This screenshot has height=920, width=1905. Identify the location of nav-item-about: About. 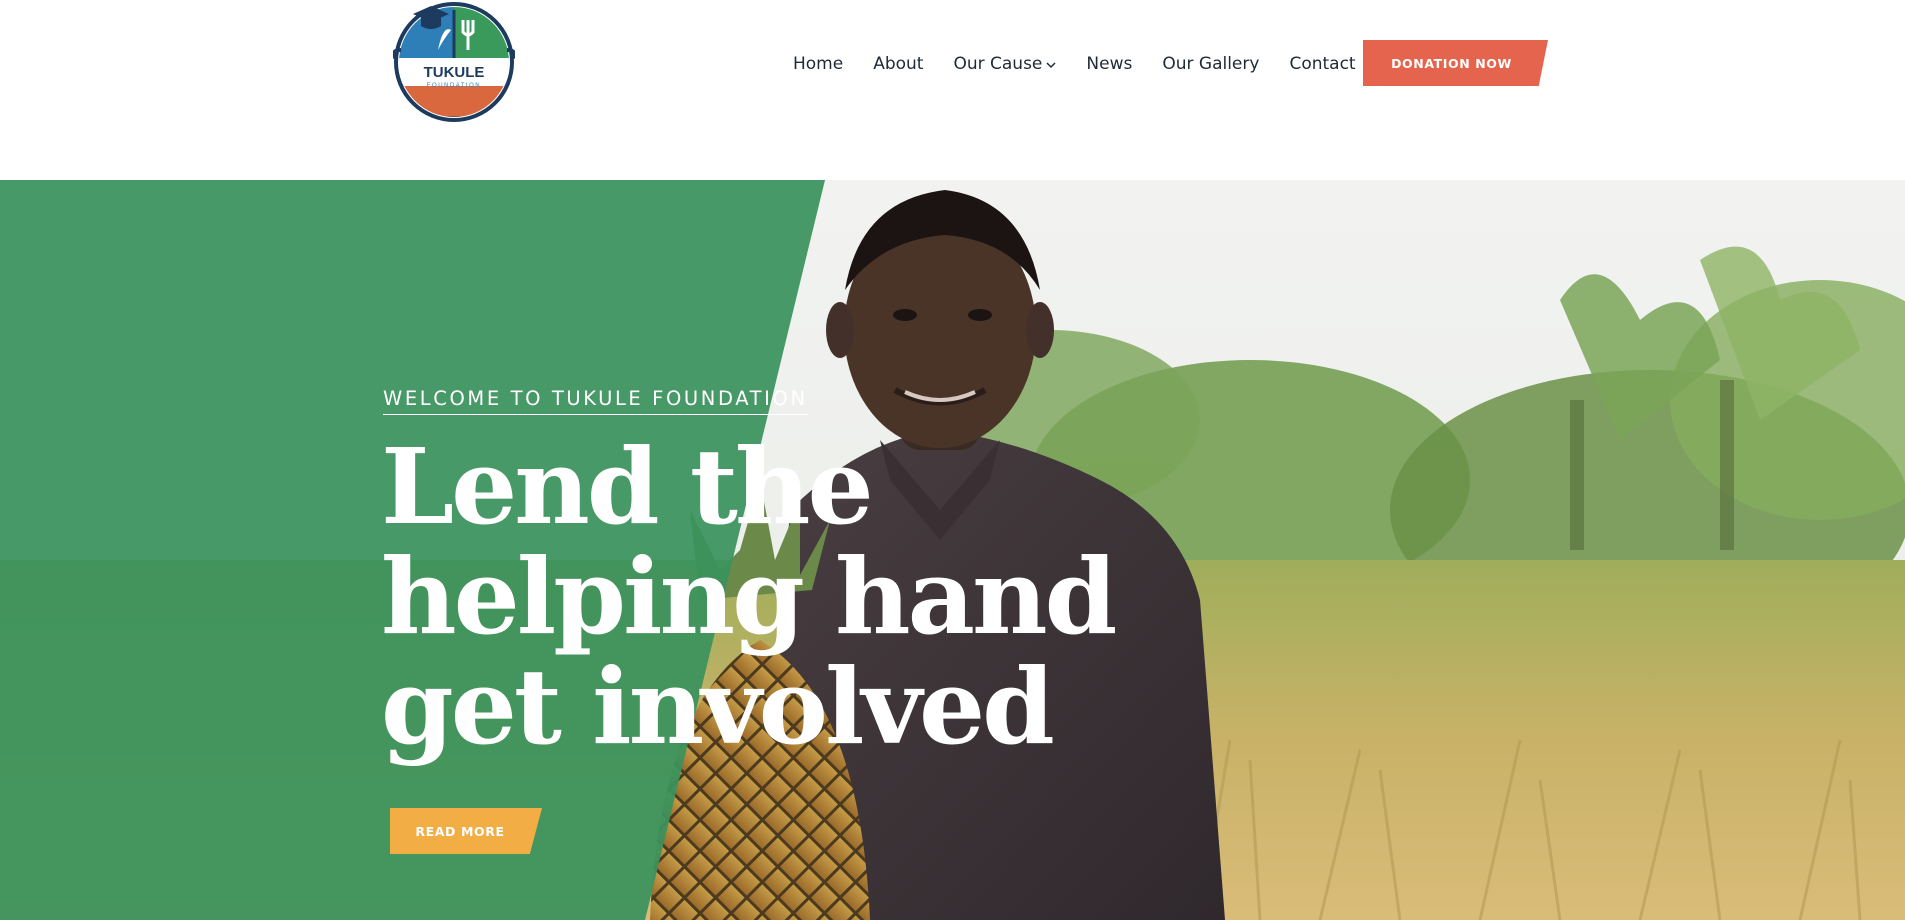
(898, 64).